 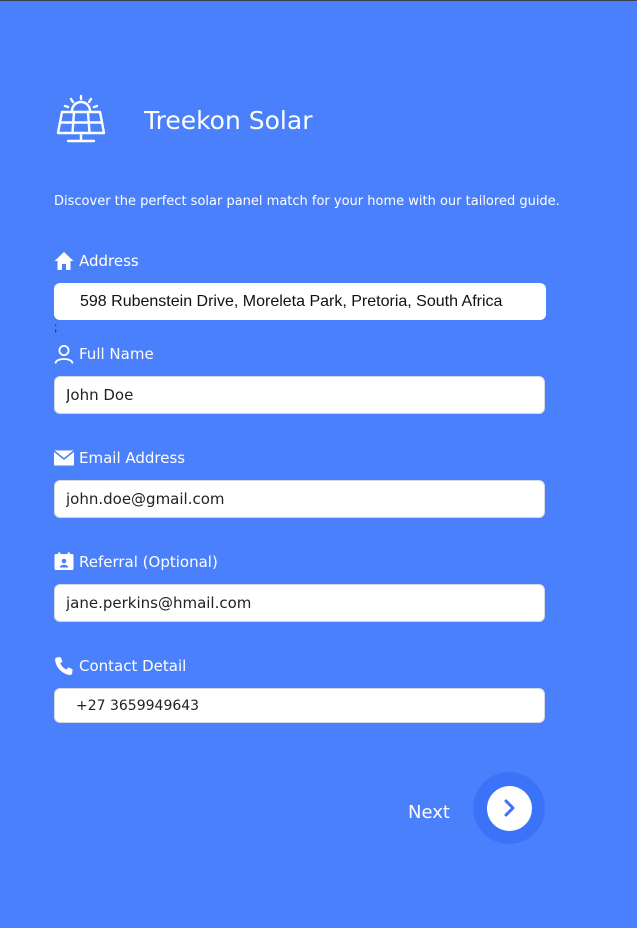 I want to click on phone-icon, so click(x=64, y=666).